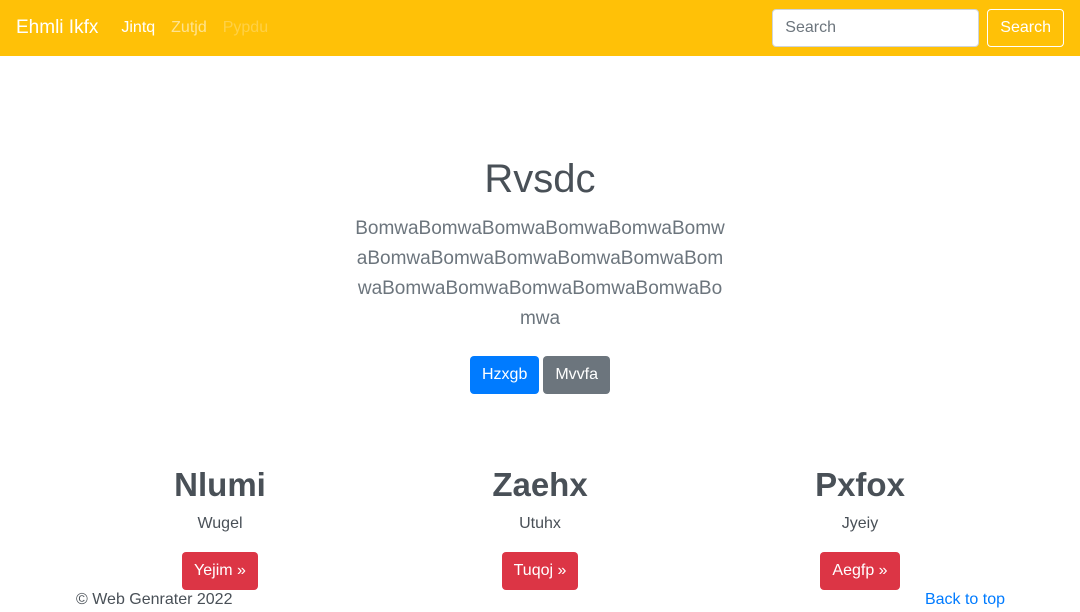  What do you see at coordinates (504, 375) in the screenshot?
I see `hero-primary-button: Hzxgb` at bounding box center [504, 375].